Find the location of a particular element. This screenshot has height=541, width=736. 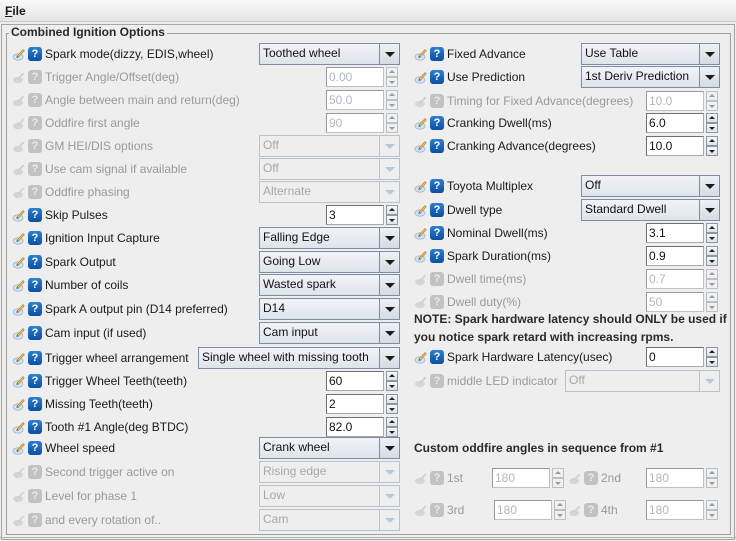

dwell-type-dropdown: Standard Dwell is located at coordinates (650, 210).